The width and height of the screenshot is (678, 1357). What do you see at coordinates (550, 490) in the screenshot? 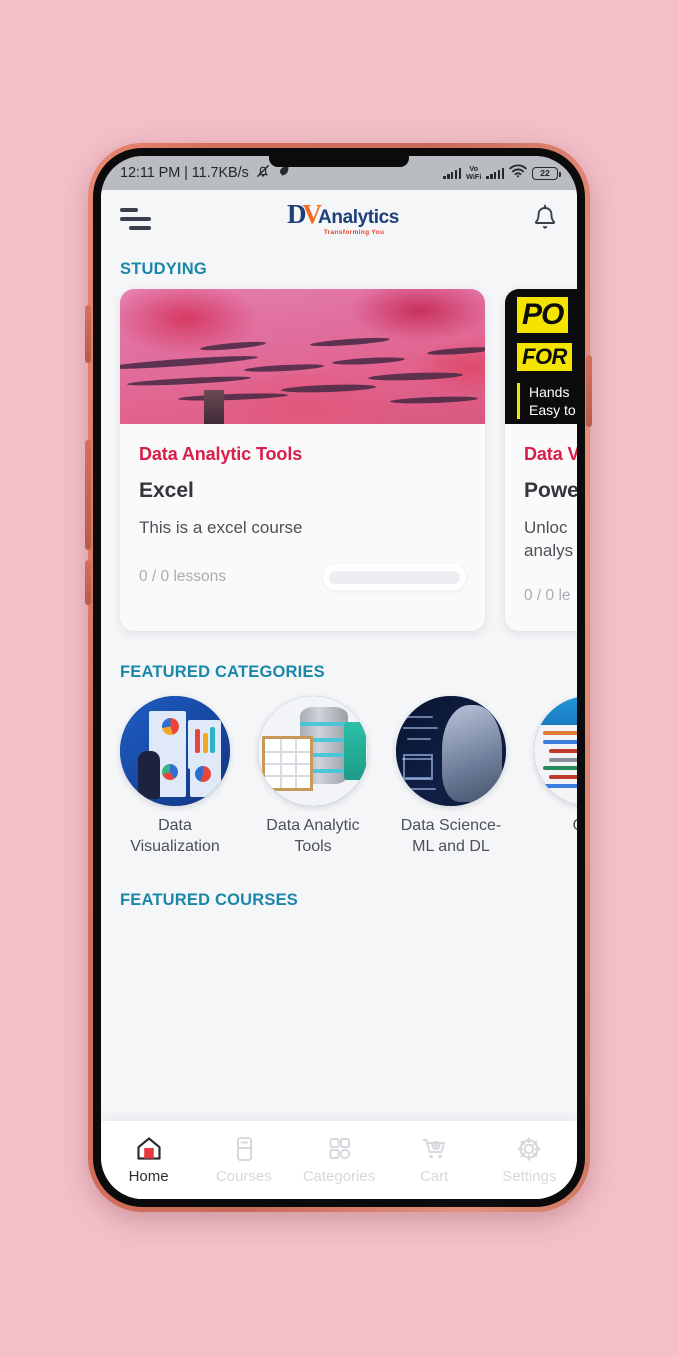
I see `course-title: Powe` at bounding box center [550, 490].